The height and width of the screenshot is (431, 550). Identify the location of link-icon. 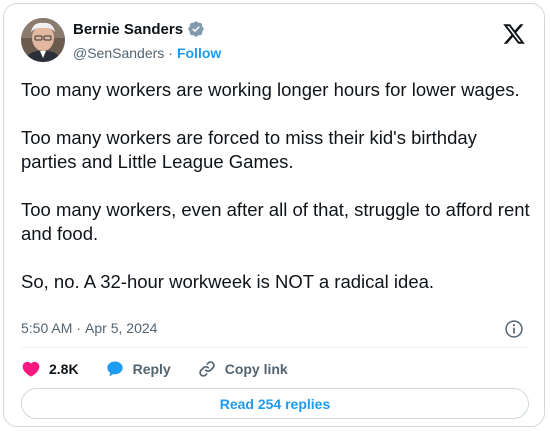
(206, 369).